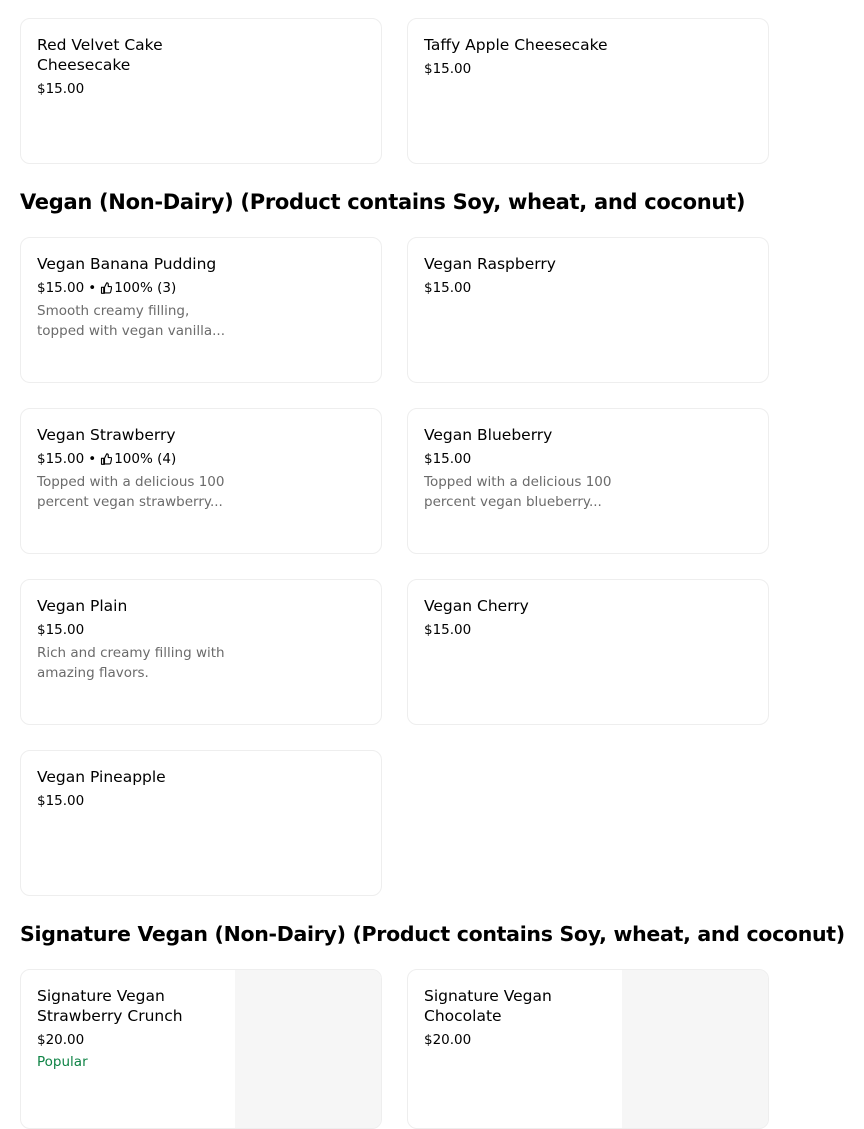 This screenshot has height=1129, width=864. I want to click on item-title: Vegan Raspberry, so click(490, 264).